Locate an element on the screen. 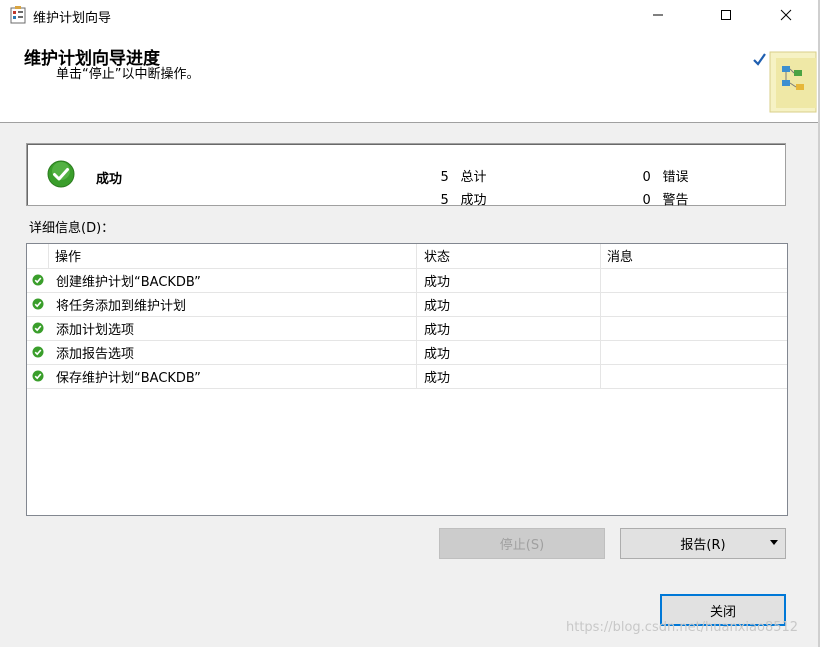  progress-summary-panel: 成功 5 总计 5 成功 0 错误 0 警告 is located at coordinates (406, 175).